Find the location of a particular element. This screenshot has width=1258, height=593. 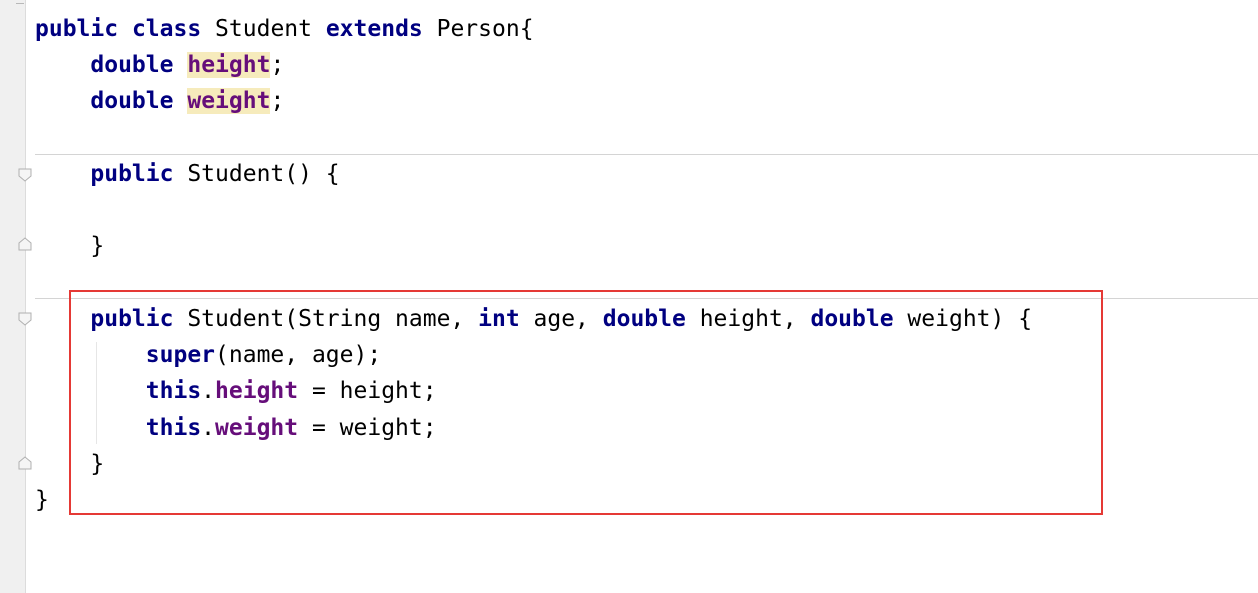

code-line-class-close: } is located at coordinates (42, 500).